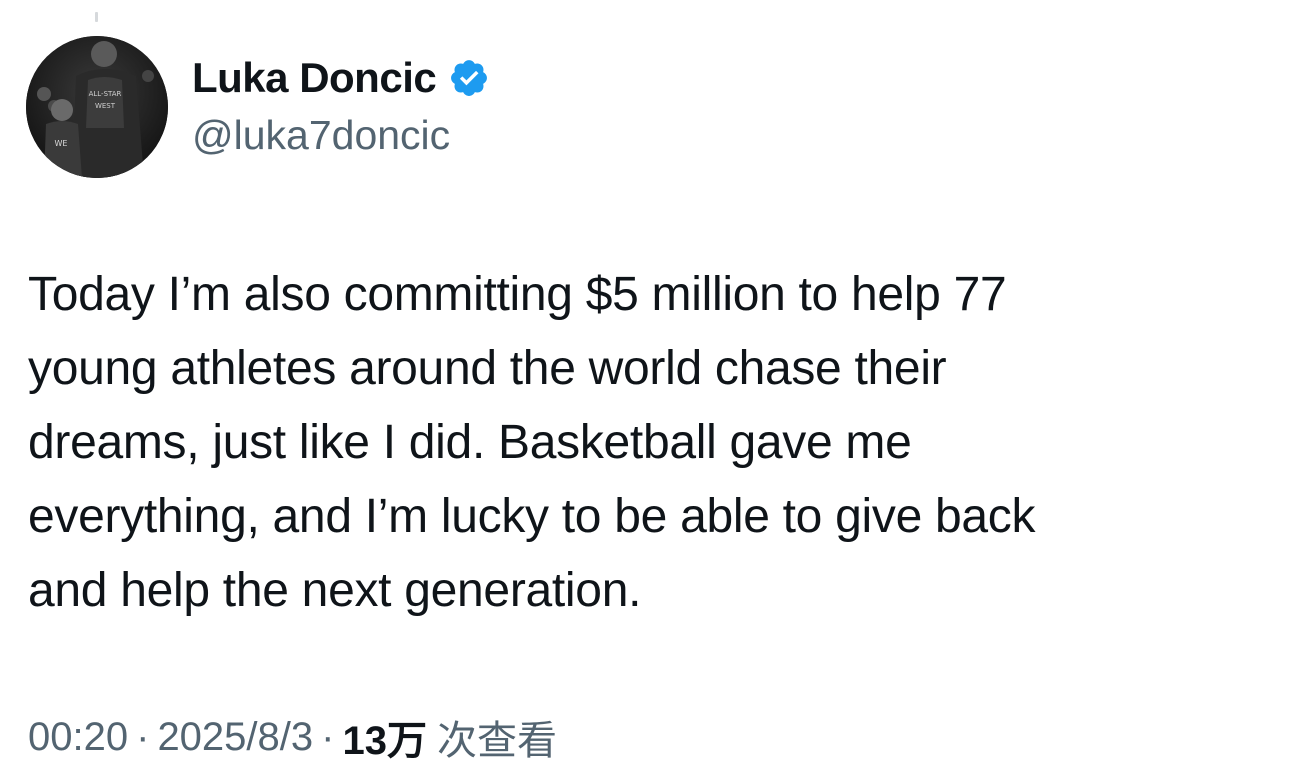 The height and width of the screenshot is (770, 1290). What do you see at coordinates (235, 737) in the screenshot?
I see `tweet-date: 2025/8/3` at bounding box center [235, 737].